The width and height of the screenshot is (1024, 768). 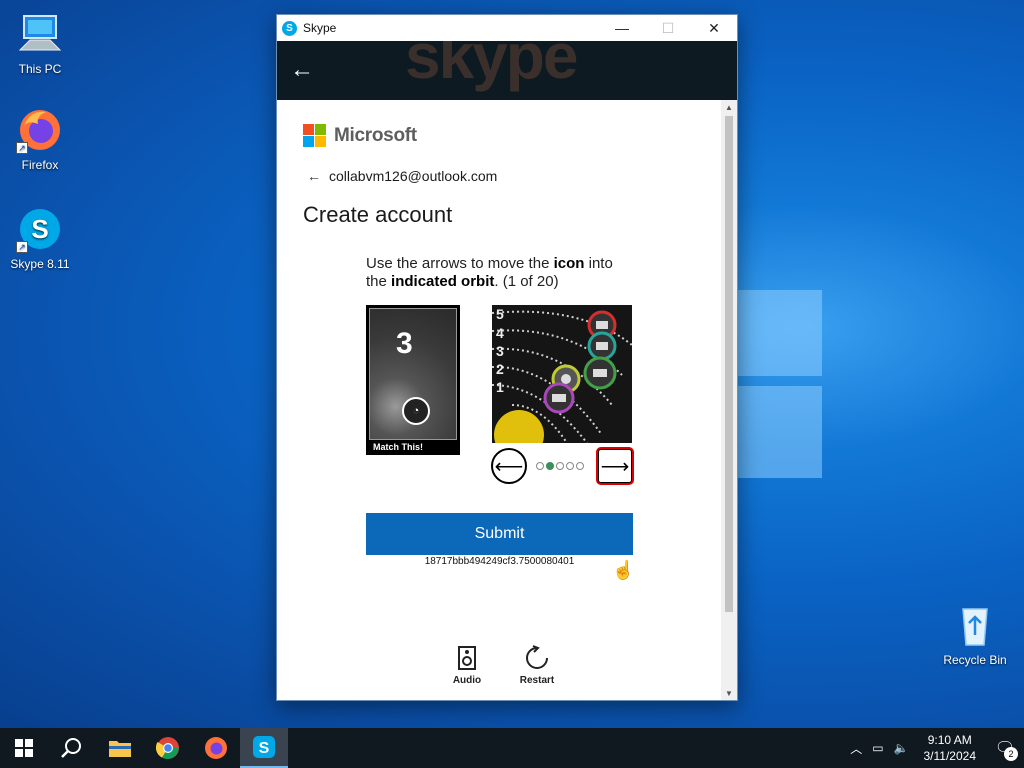 What do you see at coordinates (668, 28) in the screenshot?
I see `maximize-button: ☐` at bounding box center [668, 28].